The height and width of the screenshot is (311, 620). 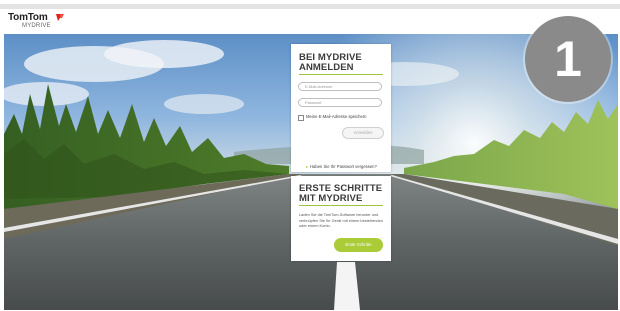 I want to click on getting-started-underline, so click(x=341, y=205).